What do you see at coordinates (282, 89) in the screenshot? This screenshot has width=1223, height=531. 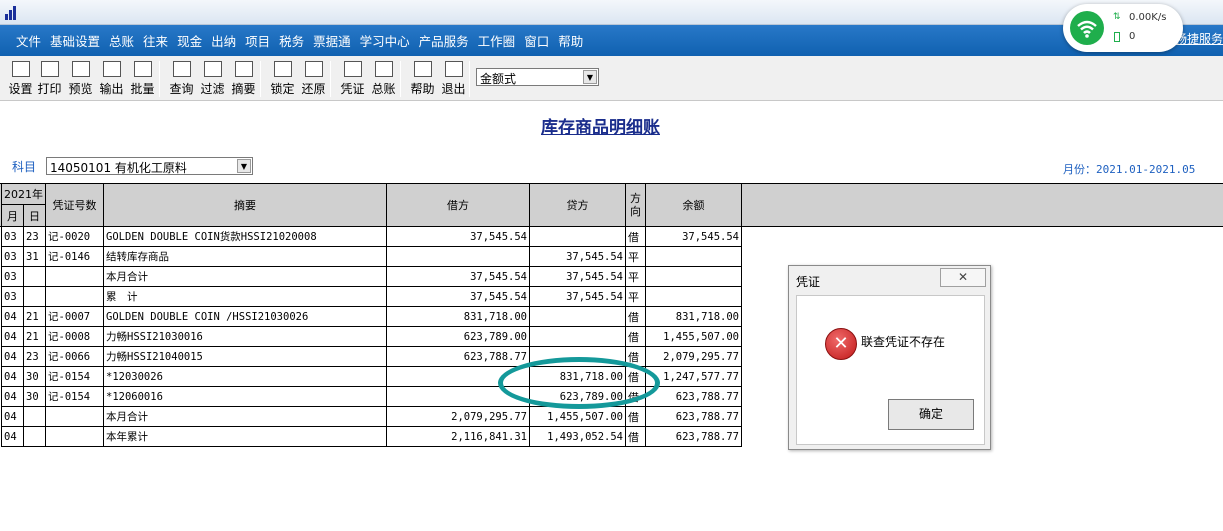 I see `toolbar-button-label: 锁定` at bounding box center [282, 89].